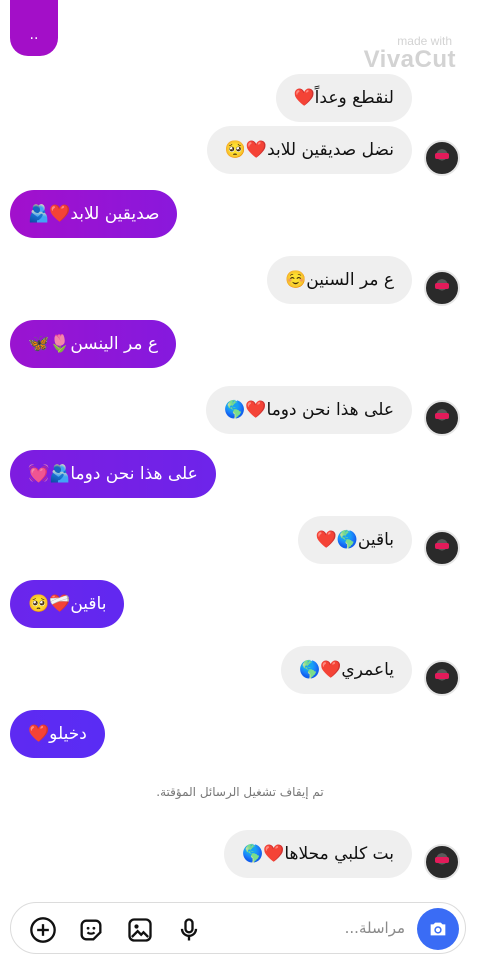  I want to click on message-text: على هذا نحن دوما❤️🌎, so click(309, 410).